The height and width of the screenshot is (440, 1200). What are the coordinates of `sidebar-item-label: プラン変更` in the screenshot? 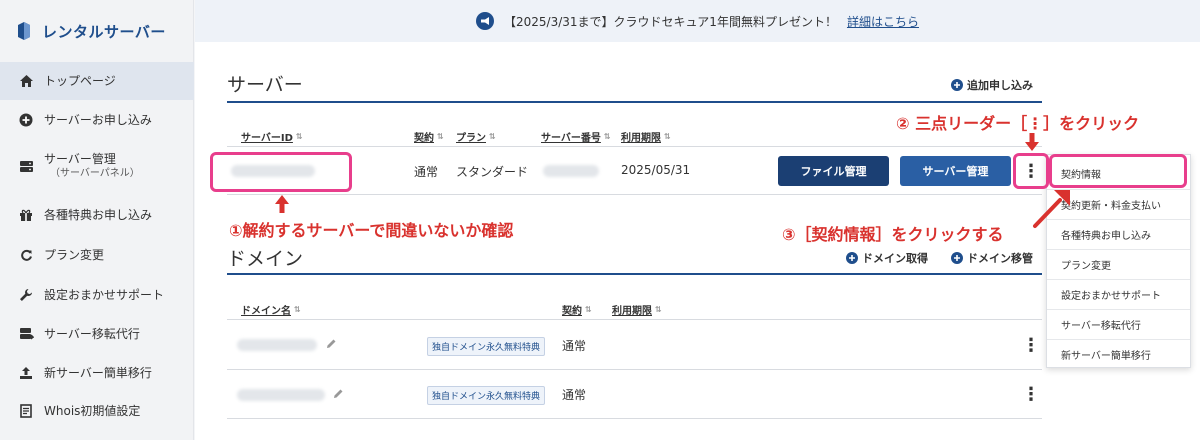 It's located at (74, 254).